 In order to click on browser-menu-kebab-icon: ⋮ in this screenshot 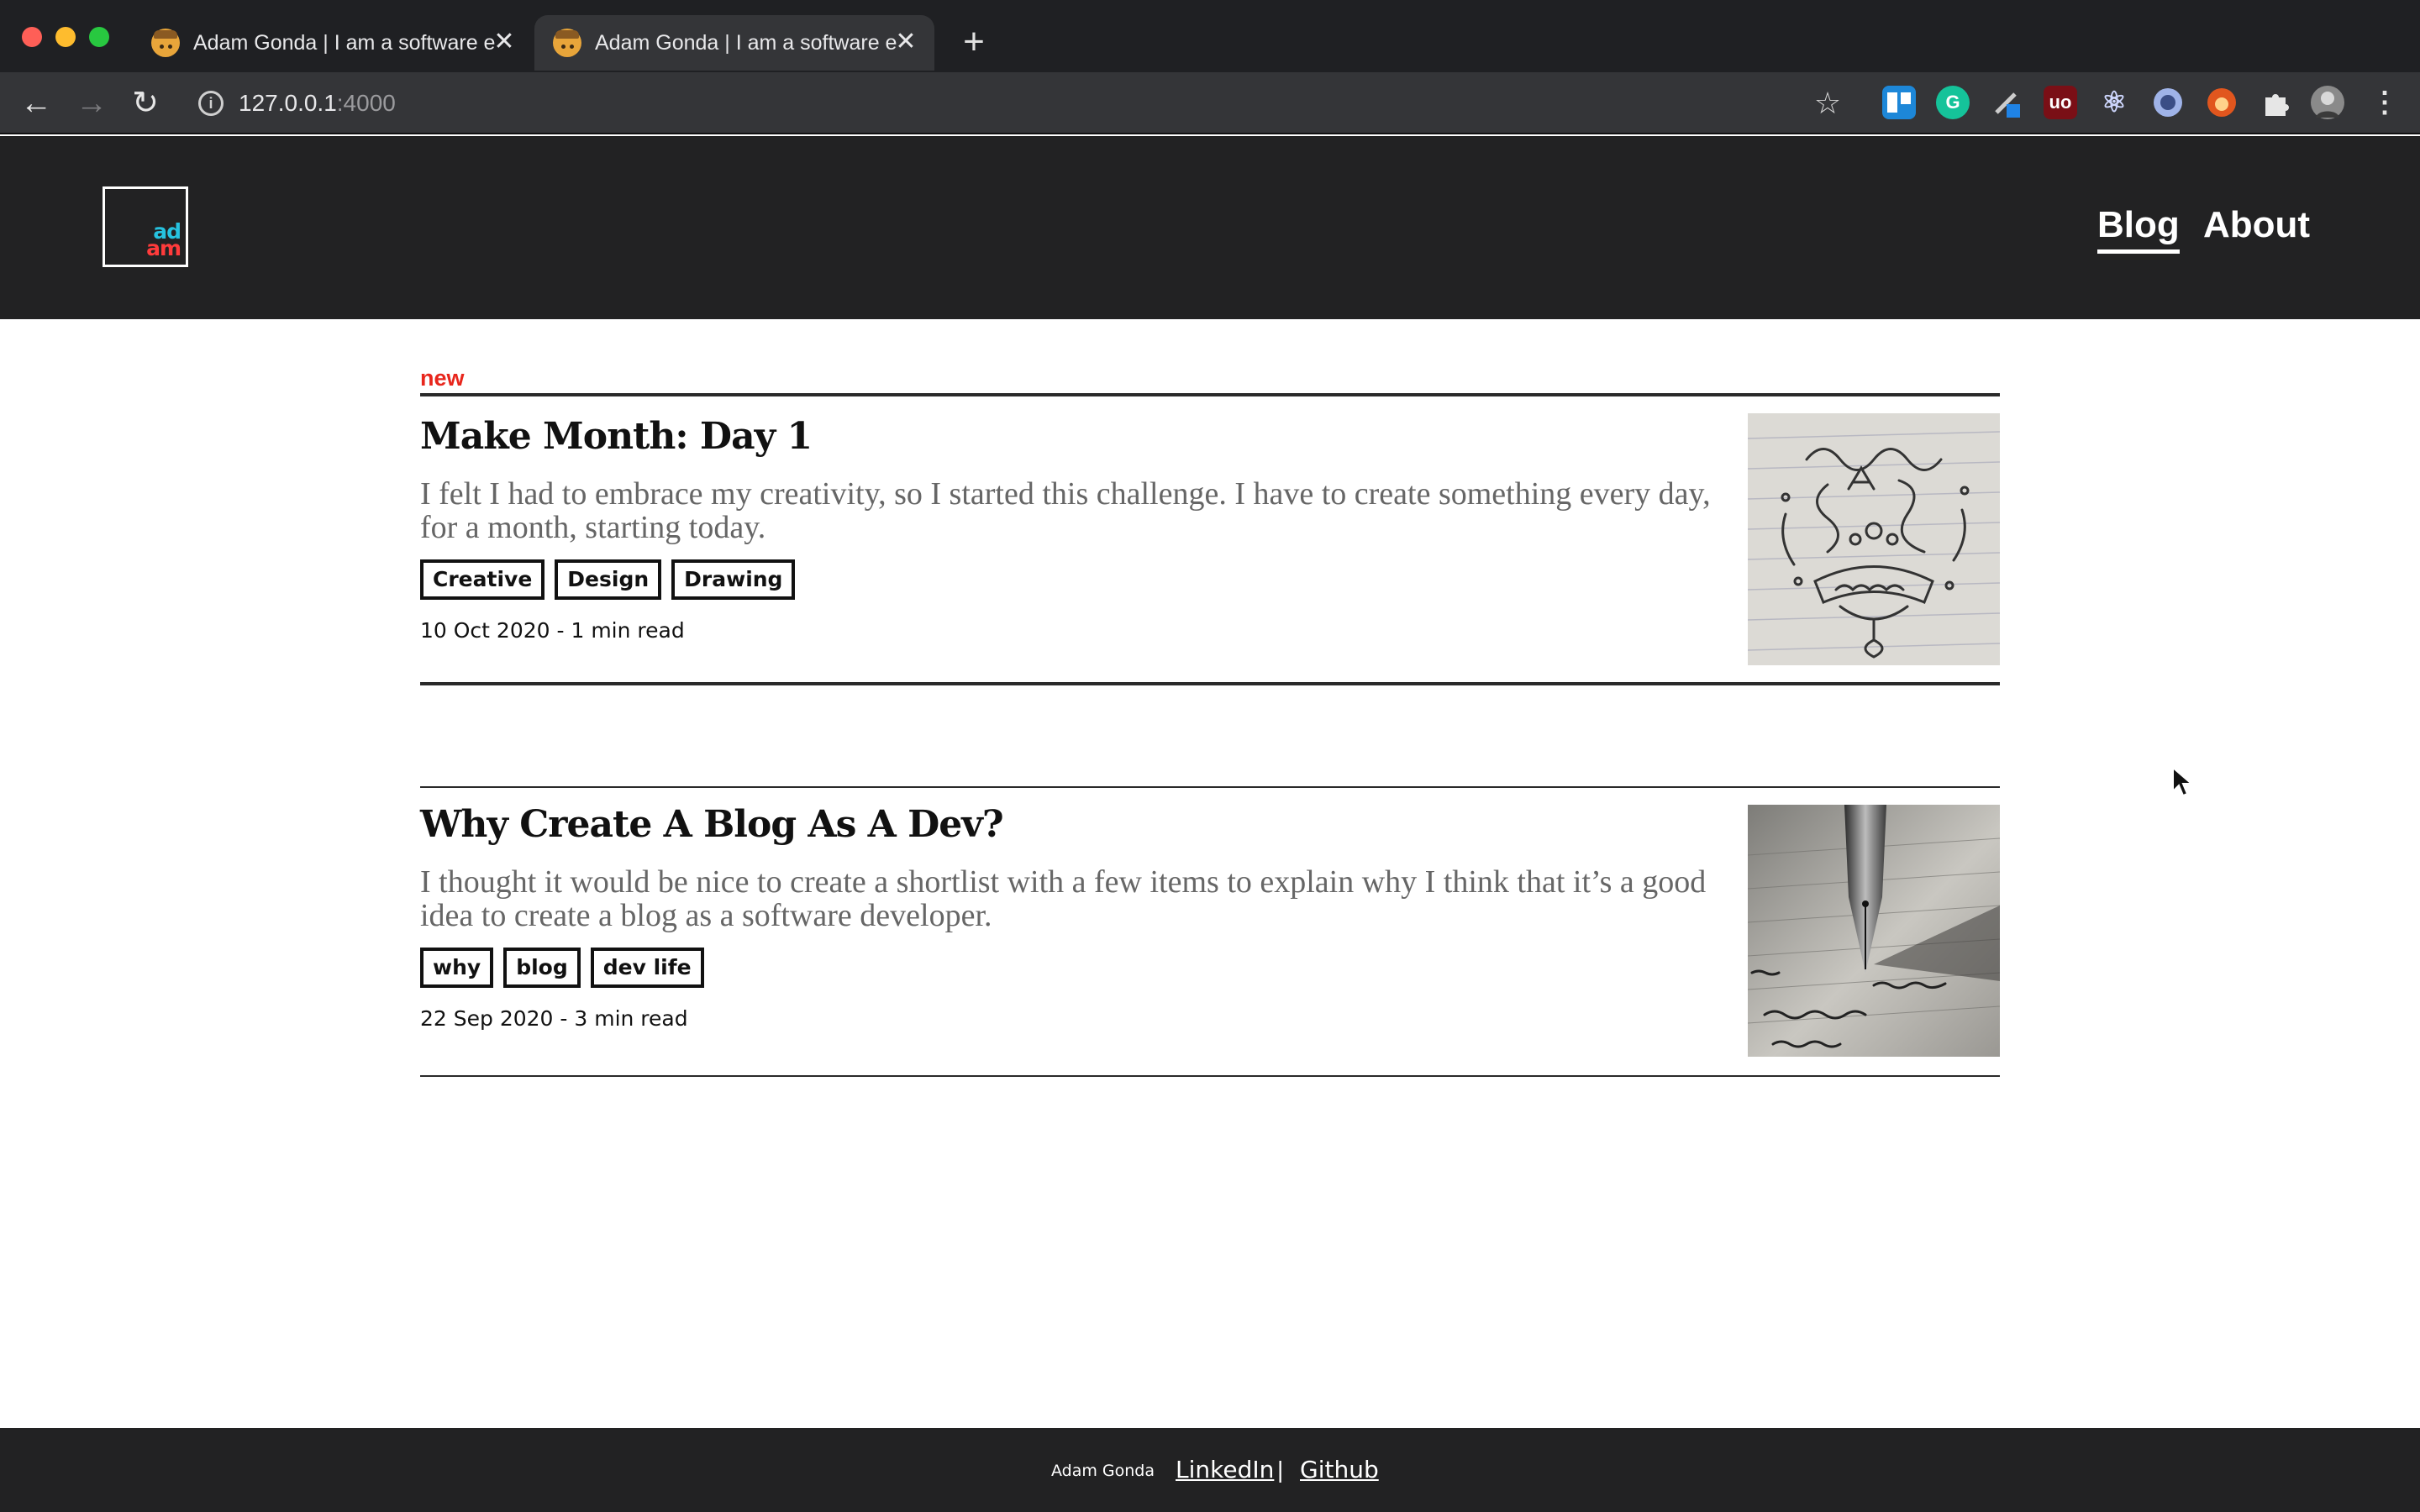, I will do `click(2385, 102)`.